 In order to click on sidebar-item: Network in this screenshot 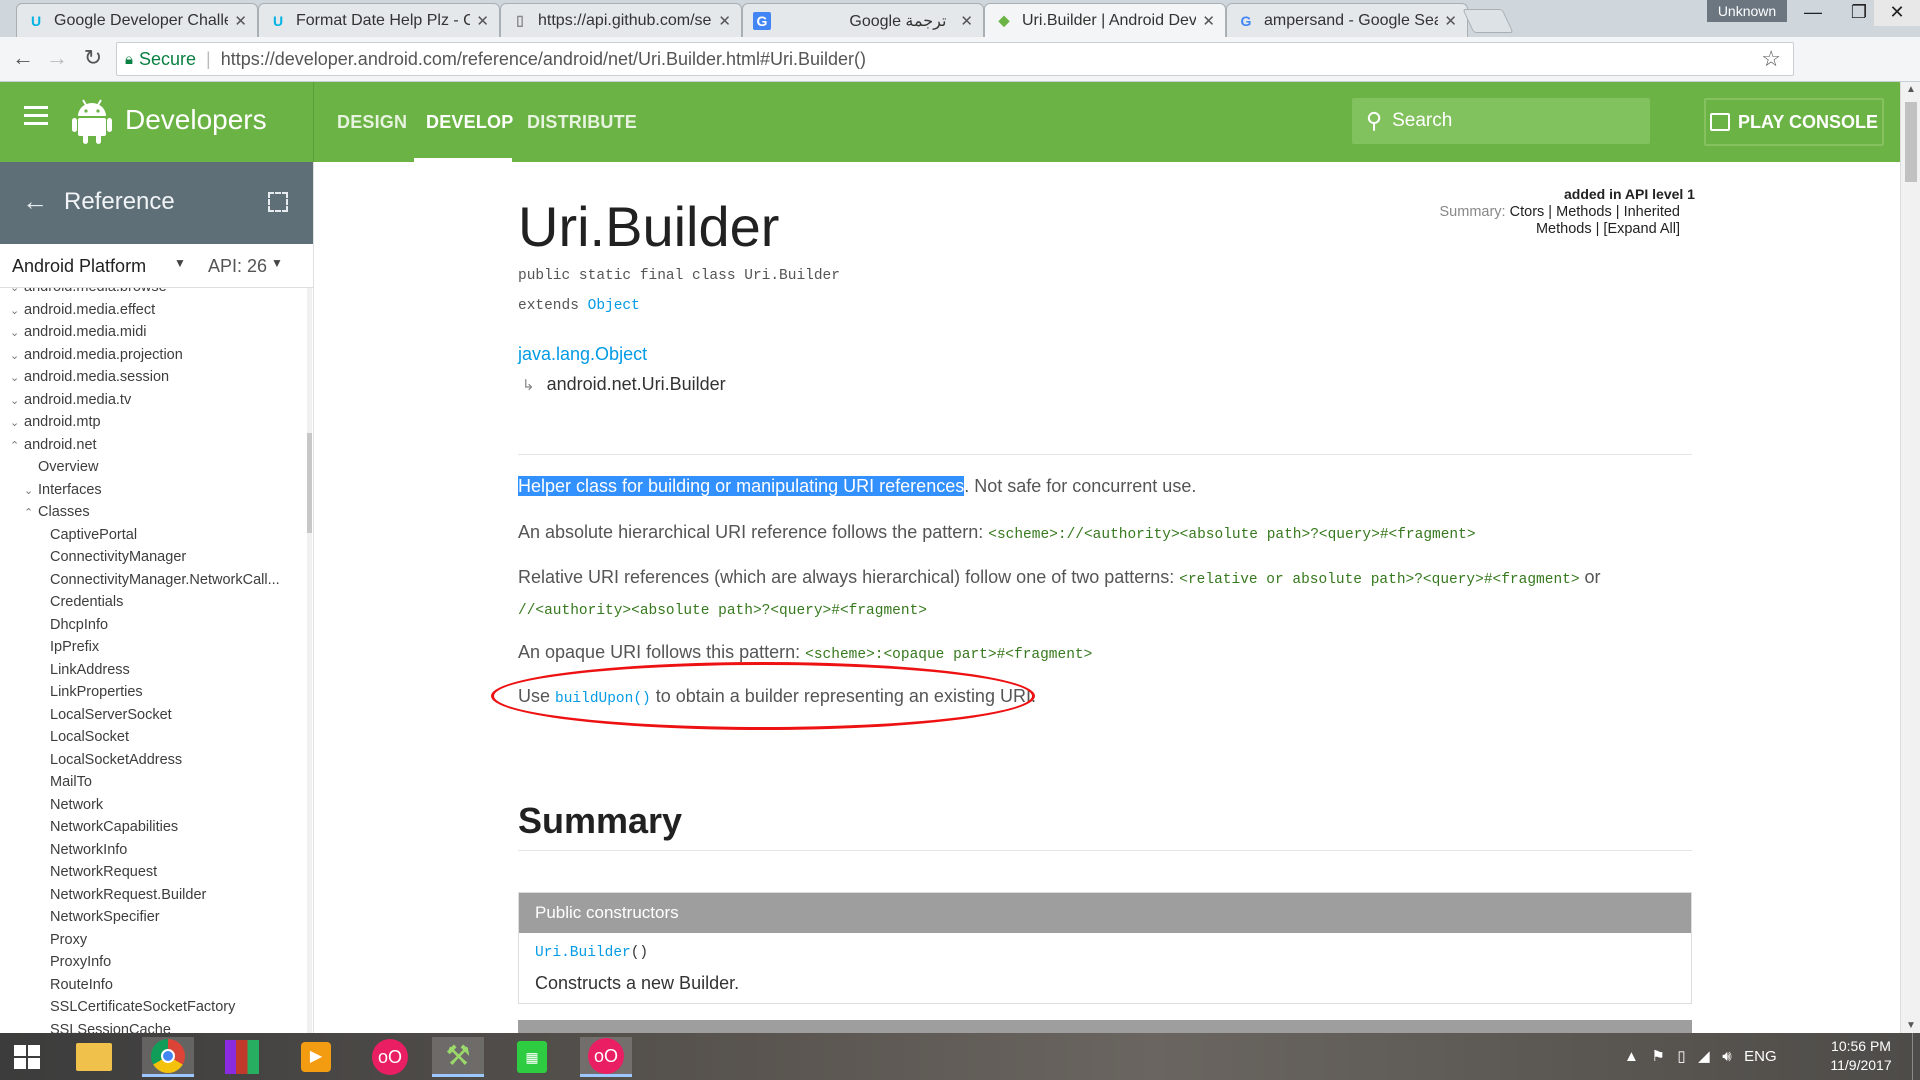, I will do `click(150, 805)`.